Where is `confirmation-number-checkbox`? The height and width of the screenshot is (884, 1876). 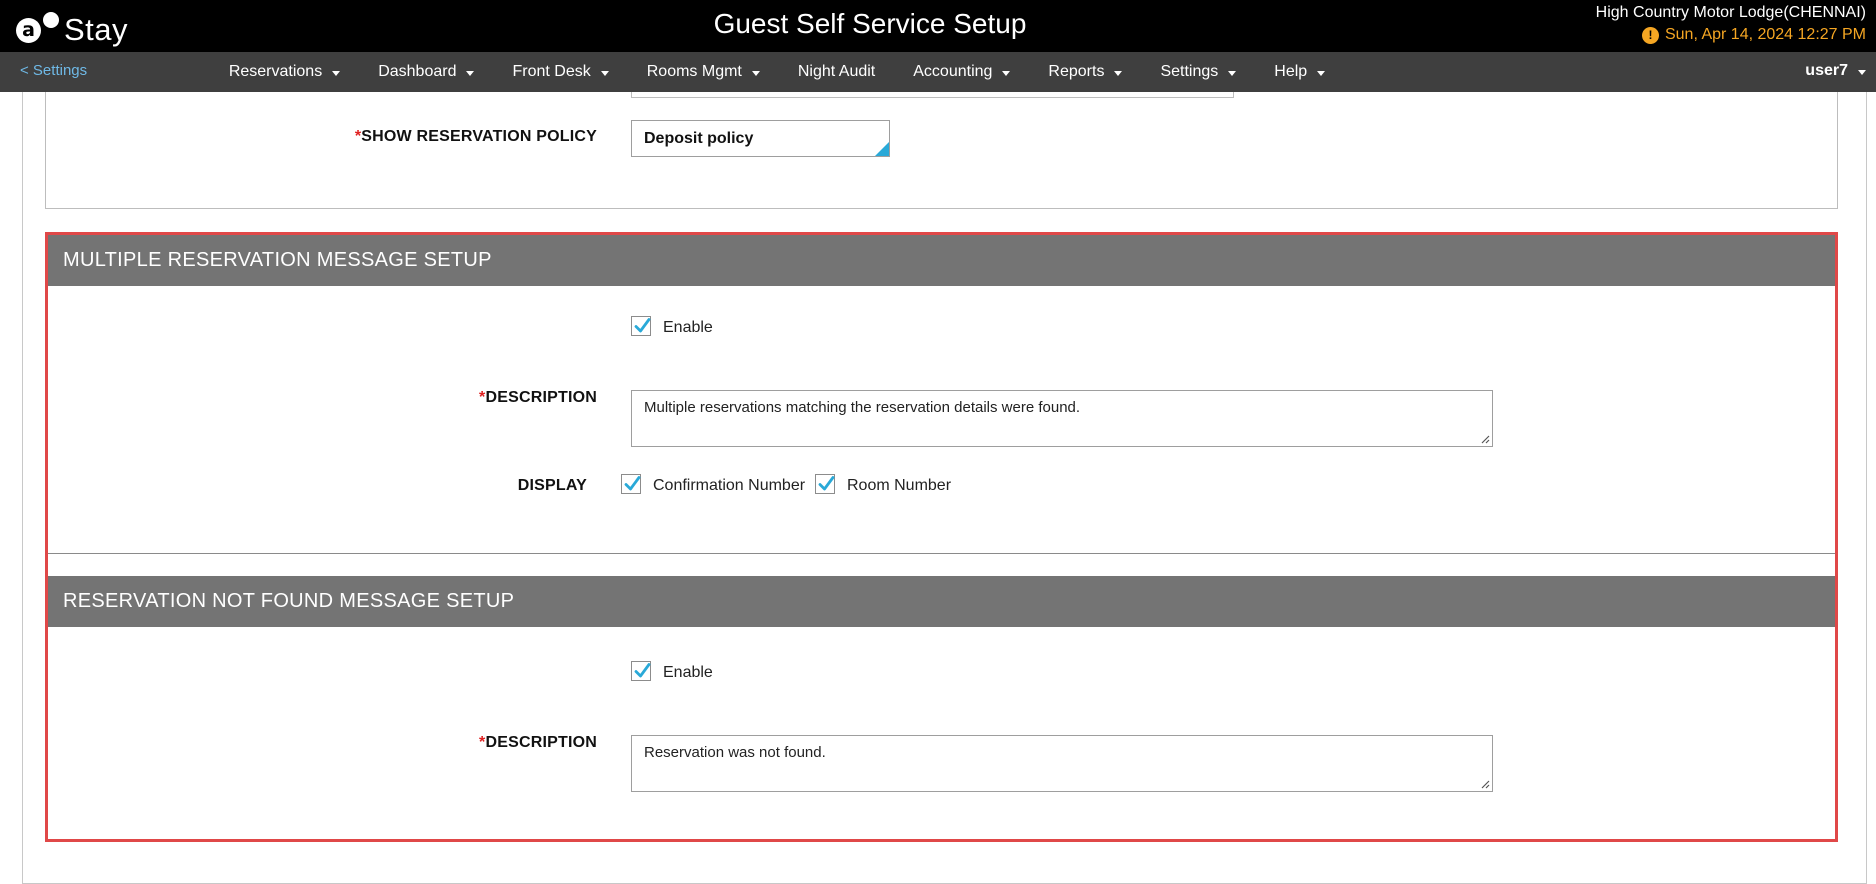 confirmation-number-checkbox is located at coordinates (631, 484).